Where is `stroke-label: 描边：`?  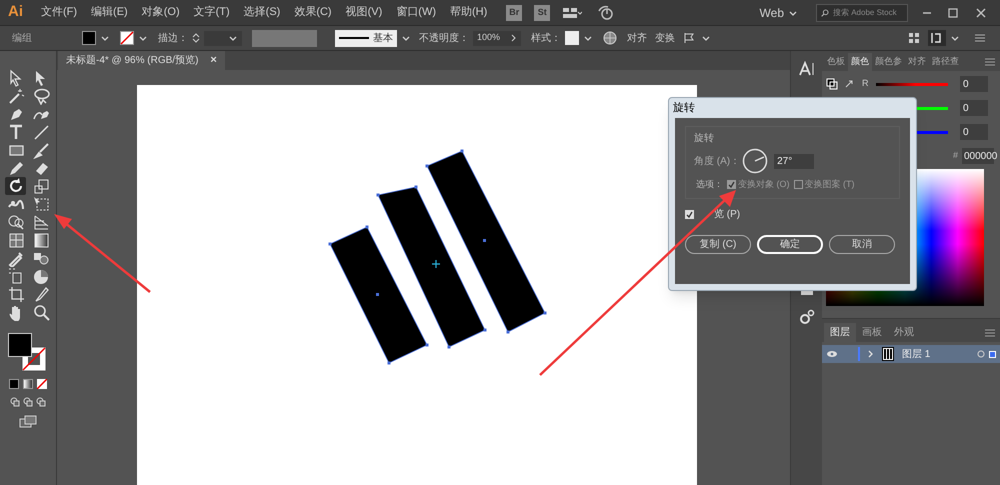 stroke-label: 描边： is located at coordinates (173, 39).